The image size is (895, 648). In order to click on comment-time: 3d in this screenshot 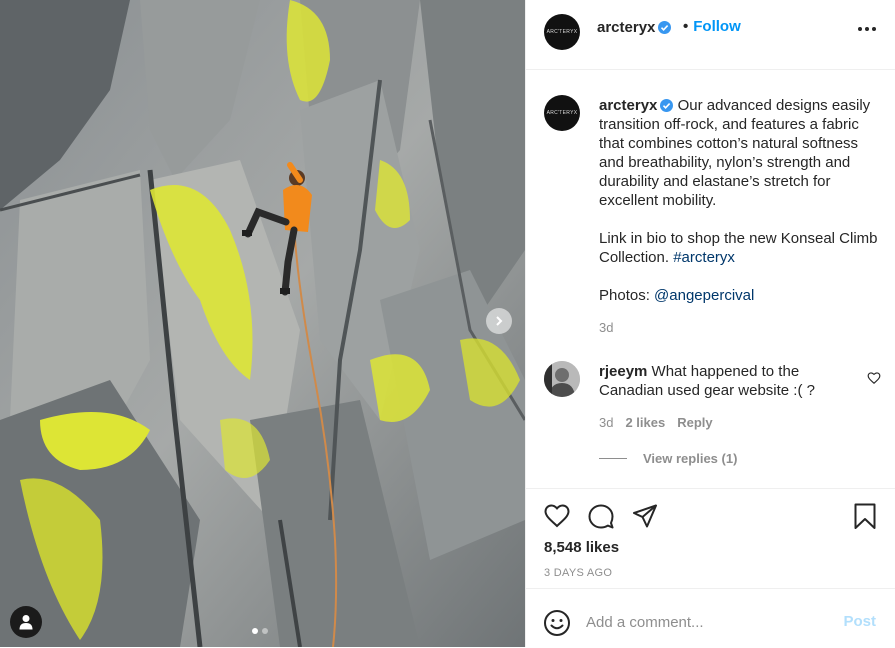, I will do `click(606, 422)`.